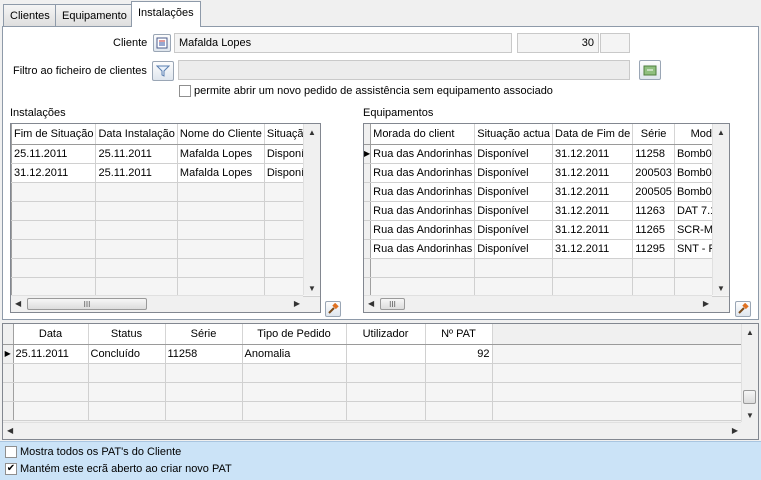  I want to click on client-list-button, so click(162, 43).